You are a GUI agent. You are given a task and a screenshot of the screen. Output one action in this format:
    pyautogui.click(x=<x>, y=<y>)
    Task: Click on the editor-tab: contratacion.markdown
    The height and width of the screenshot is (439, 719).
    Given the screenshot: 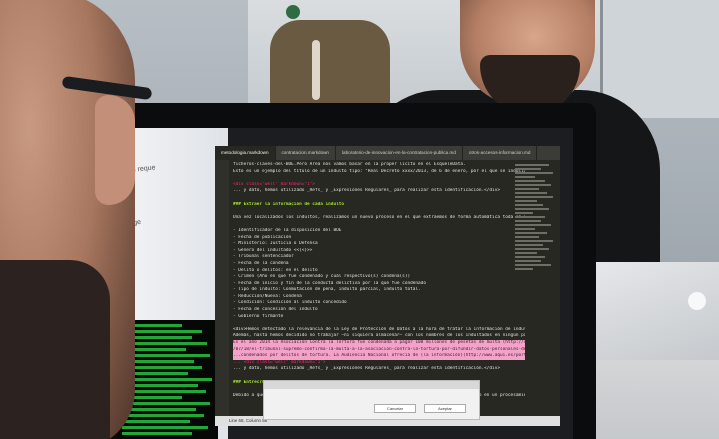 What is the action you would take?
    pyautogui.click(x=306, y=153)
    